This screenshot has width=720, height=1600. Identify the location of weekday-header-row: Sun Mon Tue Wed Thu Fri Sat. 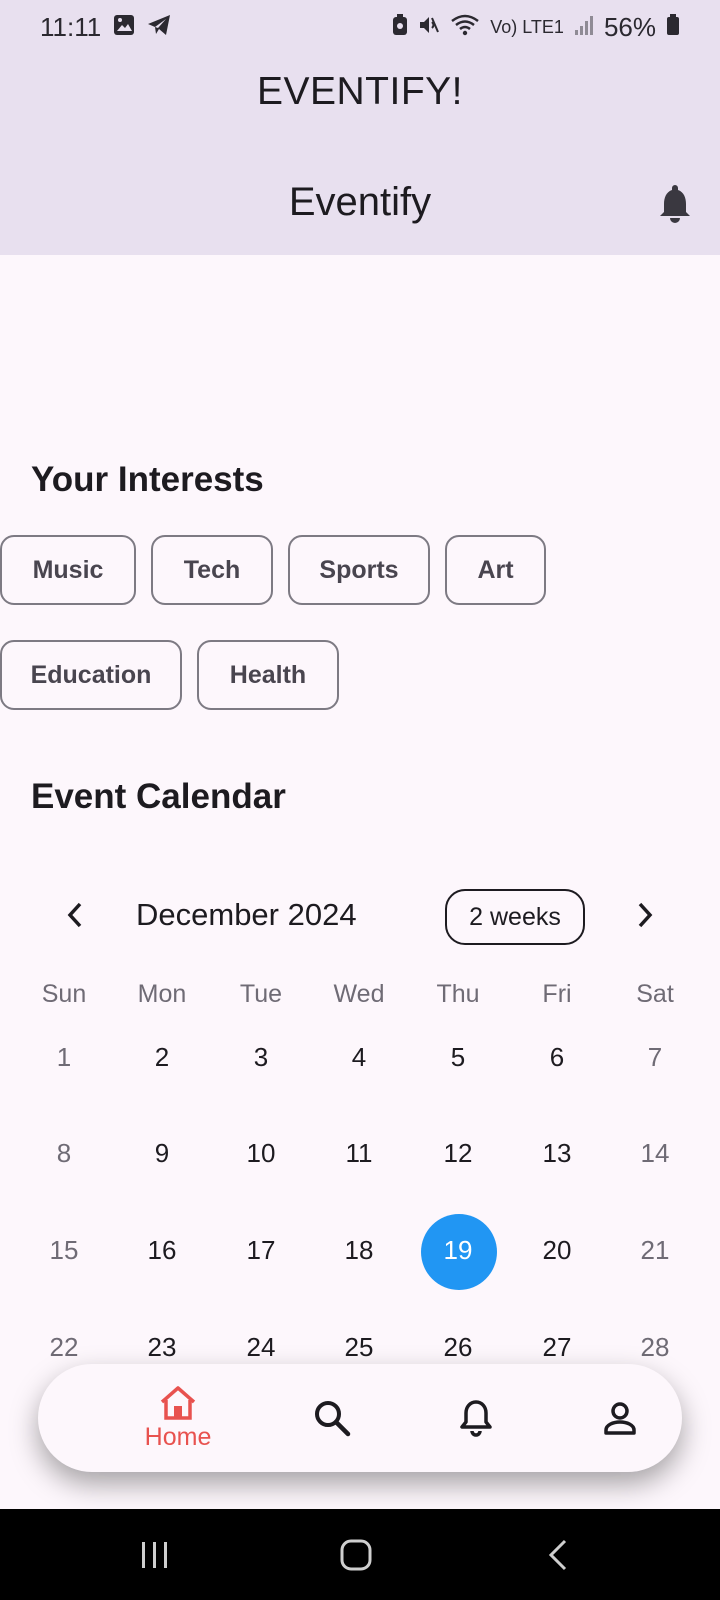
(360, 1000).